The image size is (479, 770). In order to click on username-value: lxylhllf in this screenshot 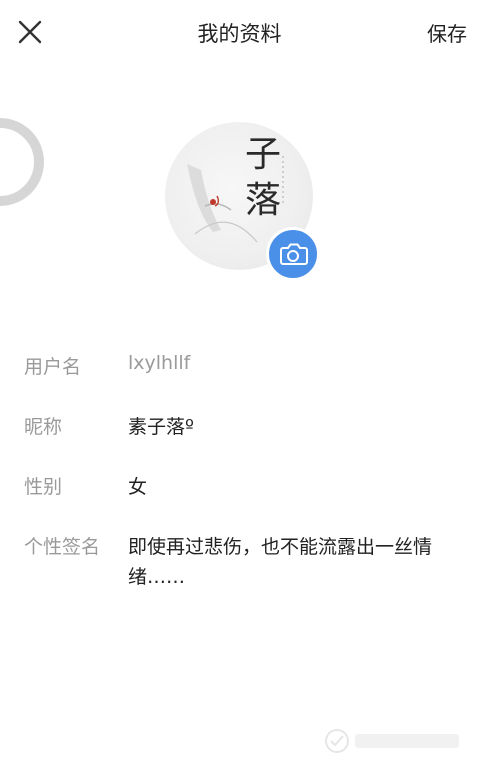, I will do `click(159, 363)`.